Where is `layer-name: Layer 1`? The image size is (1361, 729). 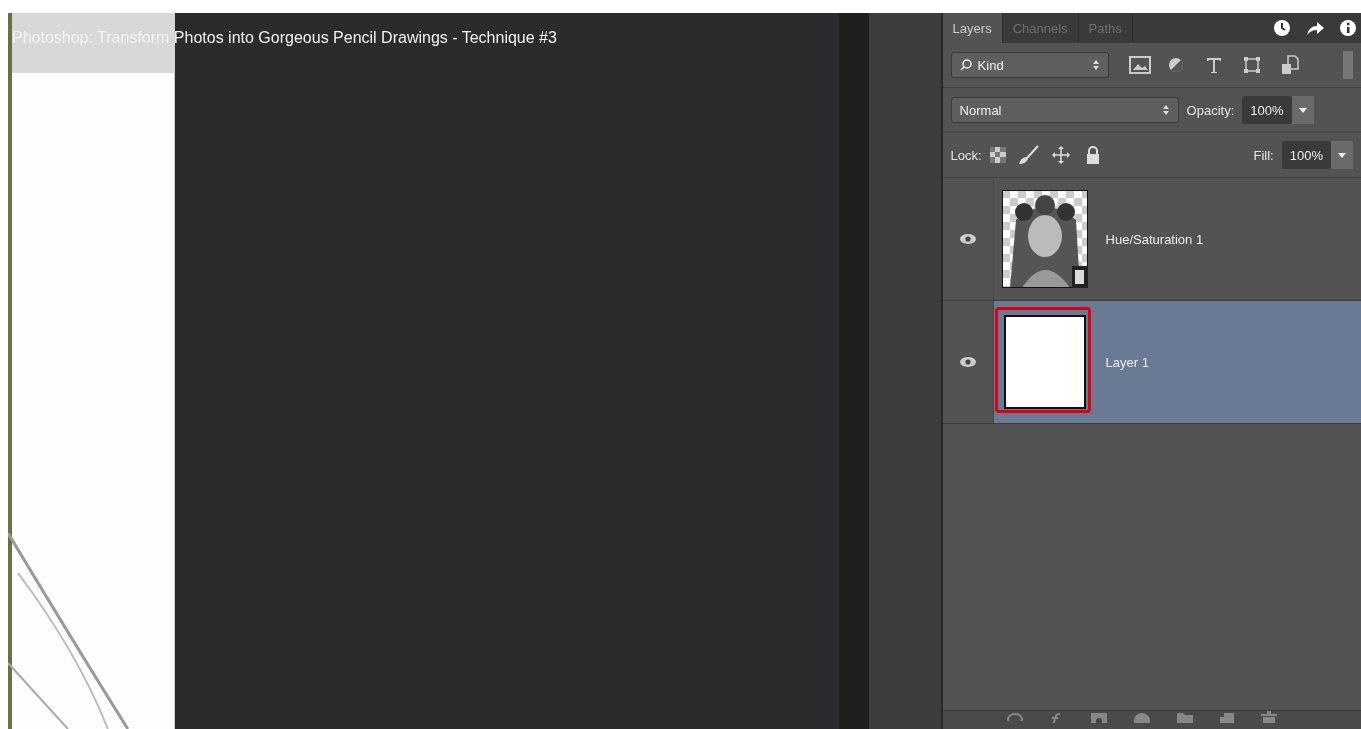 layer-name: Layer 1 is located at coordinates (1127, 362).